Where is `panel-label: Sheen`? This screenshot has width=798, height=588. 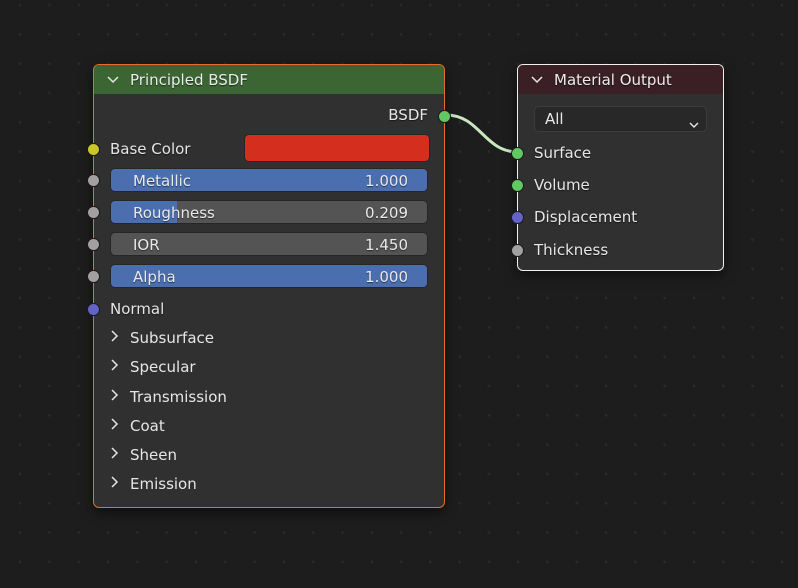
panel-label: Sheen is located at coordinates (153, 455).